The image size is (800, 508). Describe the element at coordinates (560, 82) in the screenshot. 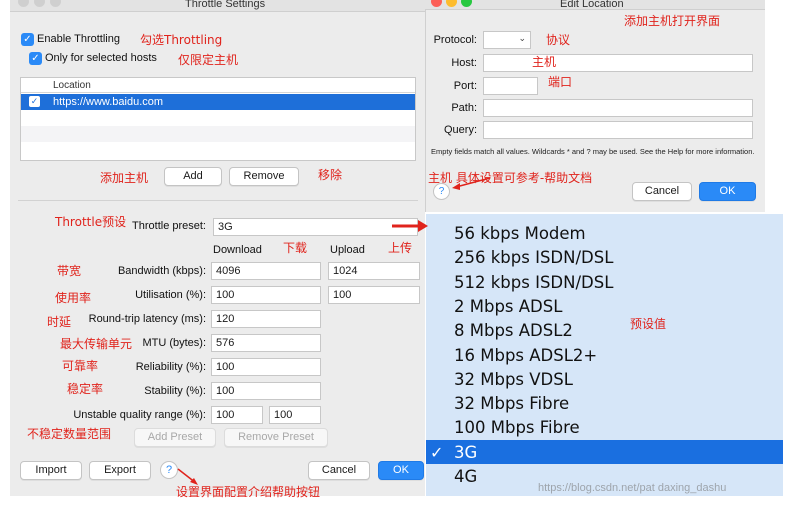

I see `annotation-port: 端口` at that location.